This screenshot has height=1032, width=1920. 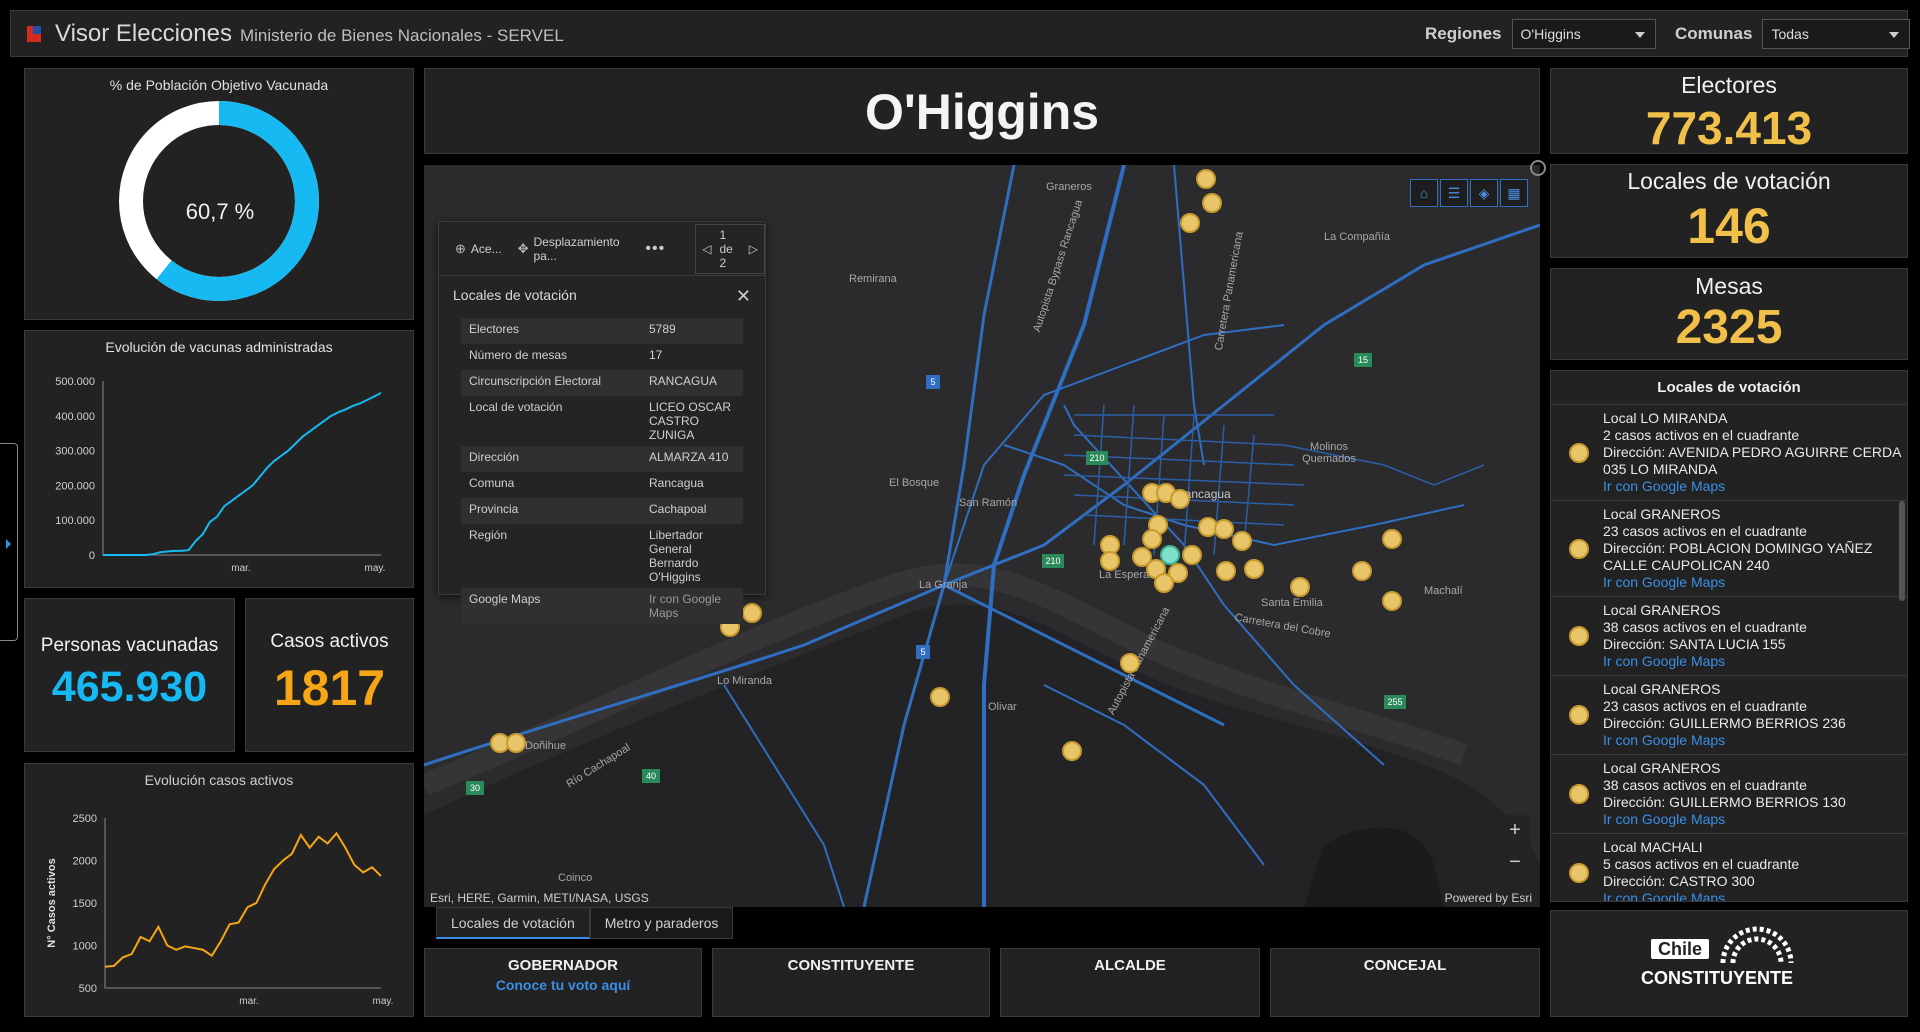 What do you see at coordinates (1538, 168) in the screenshot?
I see `fullscreen-icon` at bounding box center [1538, 168].